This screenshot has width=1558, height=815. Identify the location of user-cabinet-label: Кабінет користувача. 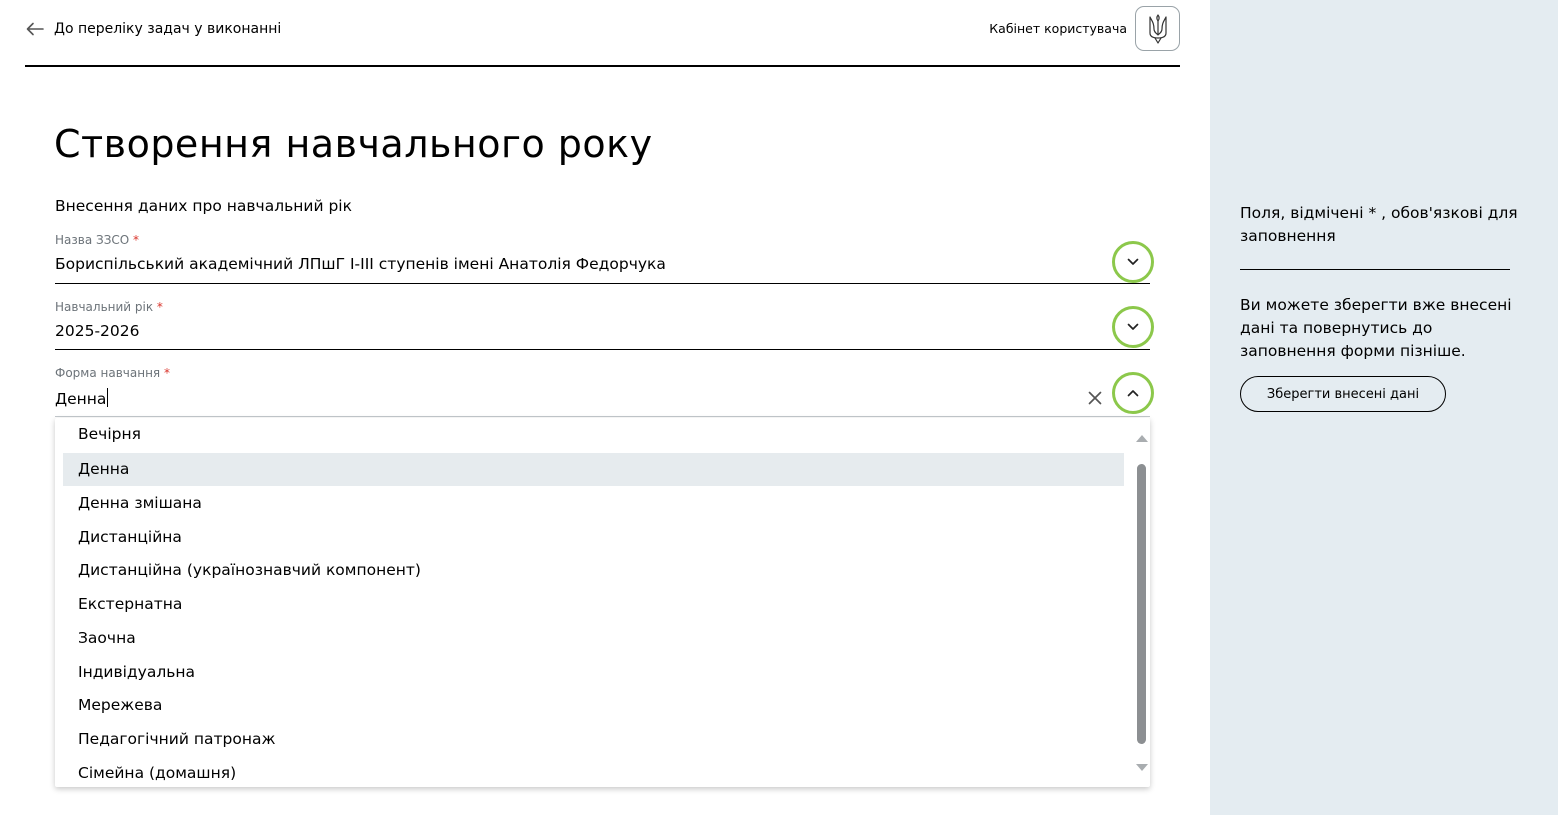
(1058, 28).